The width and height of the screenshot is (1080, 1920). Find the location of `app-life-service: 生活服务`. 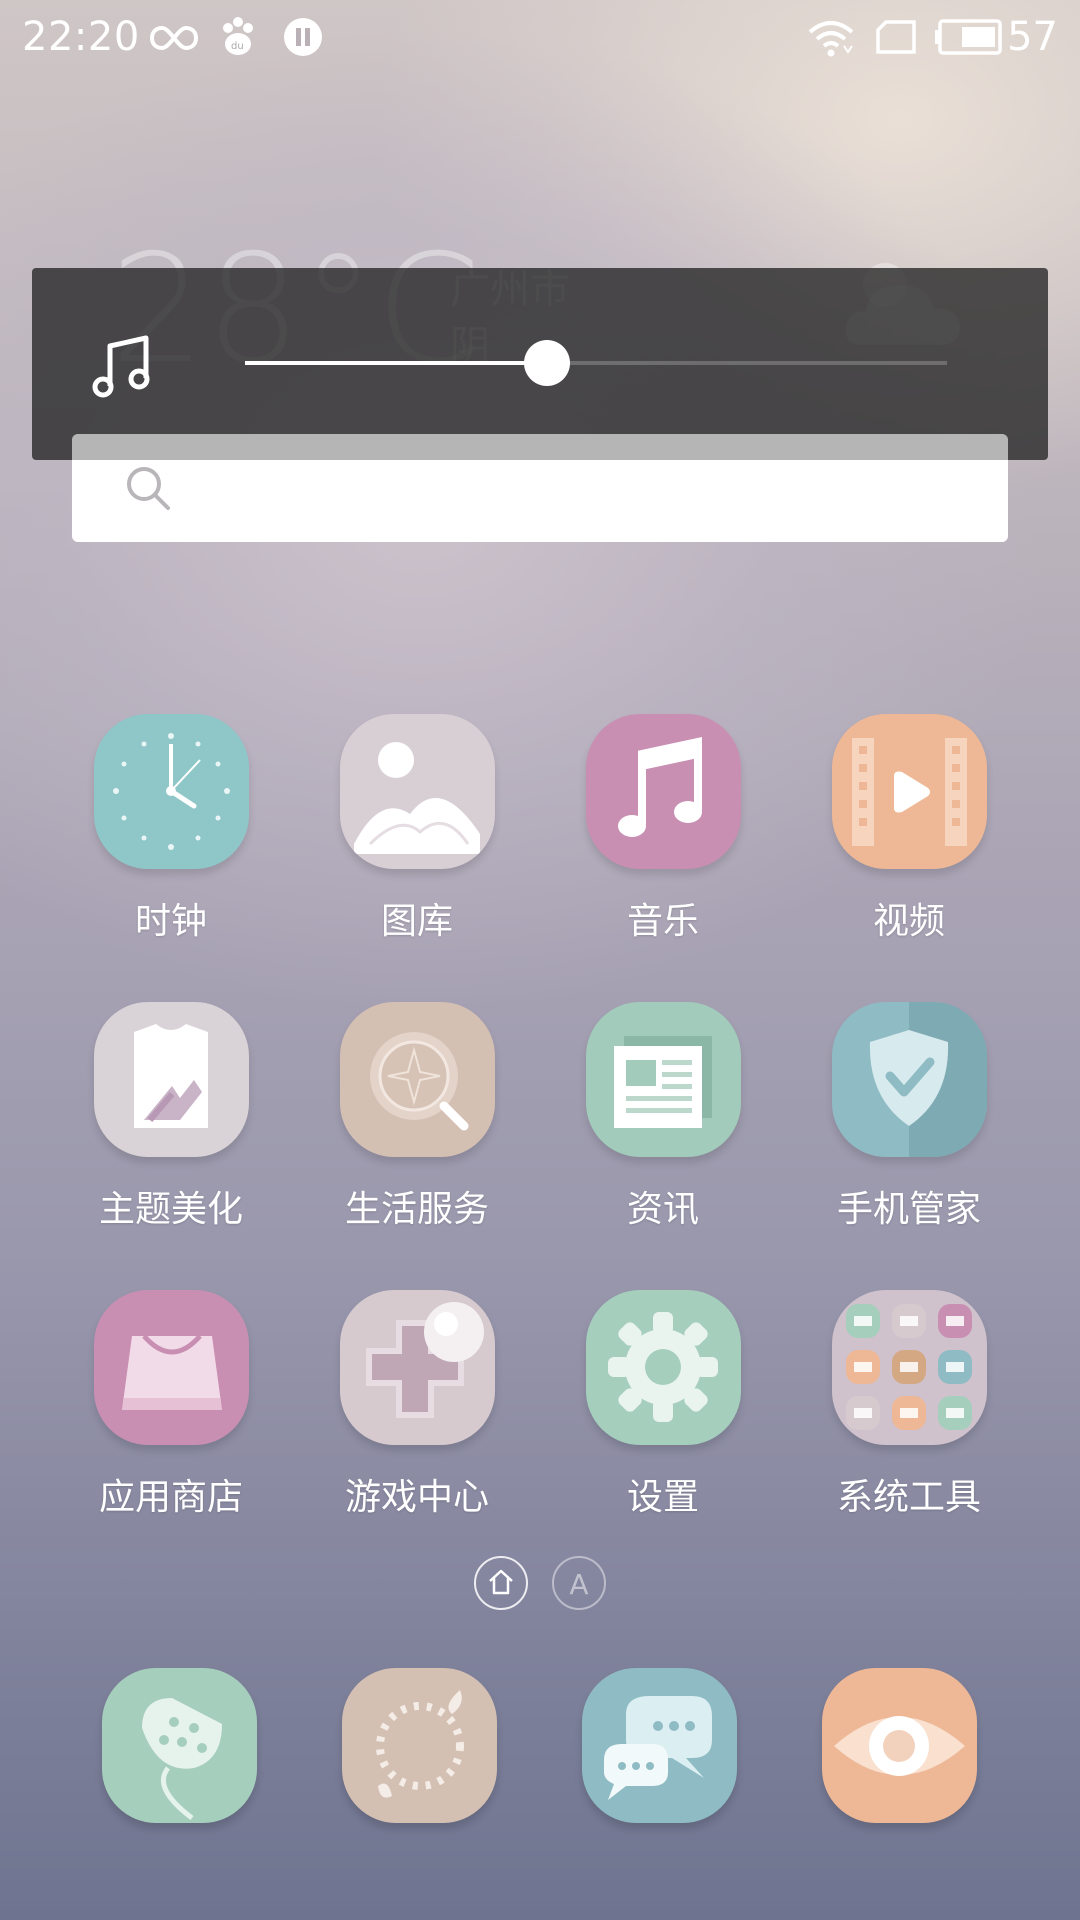

app-life-service: 生活服务 is located at coordinates (417, 1117).